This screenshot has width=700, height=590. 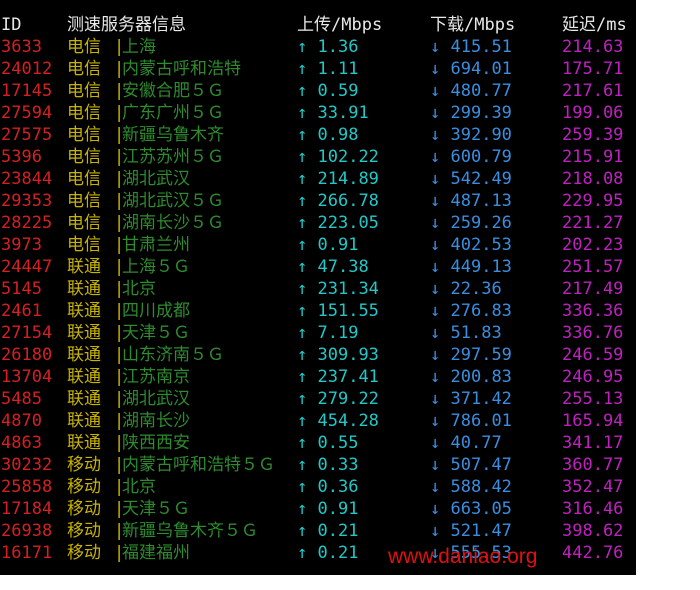 What do you see at coordinates (198, 465) in the screenshot?
I see `server-city: 内蒙古呼和浩特５Ｇ` at bounding box center [198, 465].